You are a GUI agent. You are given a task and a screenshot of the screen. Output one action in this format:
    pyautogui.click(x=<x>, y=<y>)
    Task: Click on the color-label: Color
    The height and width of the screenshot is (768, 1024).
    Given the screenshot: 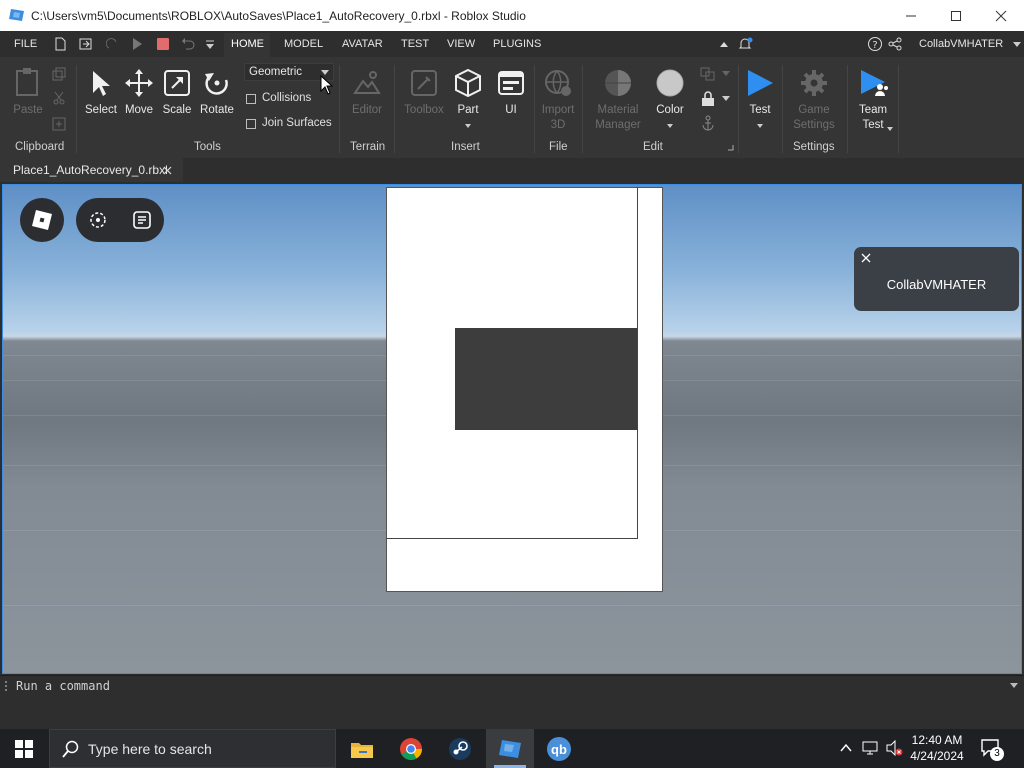 What is the action you would take?
    pyautogui.click(x=670, y=110)
    